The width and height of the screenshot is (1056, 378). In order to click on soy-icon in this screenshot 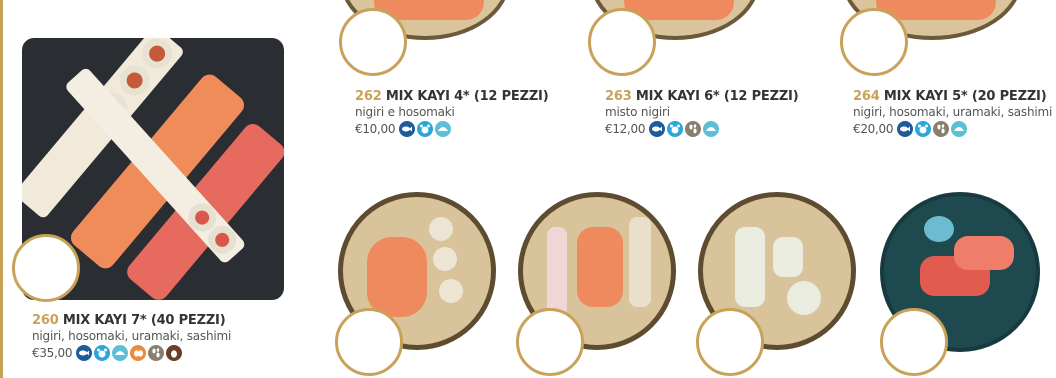, I will do `click(174, 353)`.